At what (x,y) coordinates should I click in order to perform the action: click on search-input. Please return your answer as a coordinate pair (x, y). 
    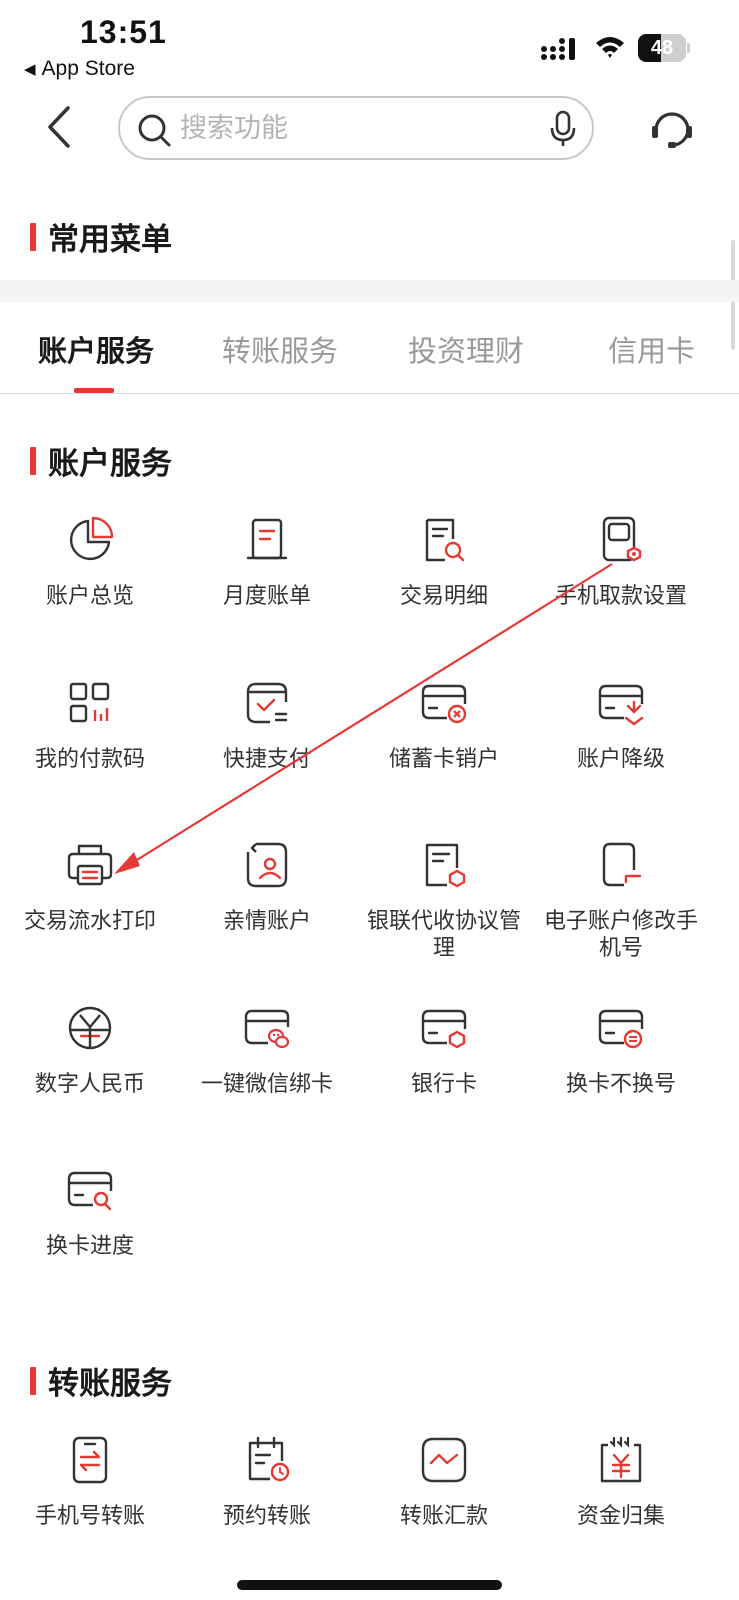
    Looking at the image, I should click on (350, 128).